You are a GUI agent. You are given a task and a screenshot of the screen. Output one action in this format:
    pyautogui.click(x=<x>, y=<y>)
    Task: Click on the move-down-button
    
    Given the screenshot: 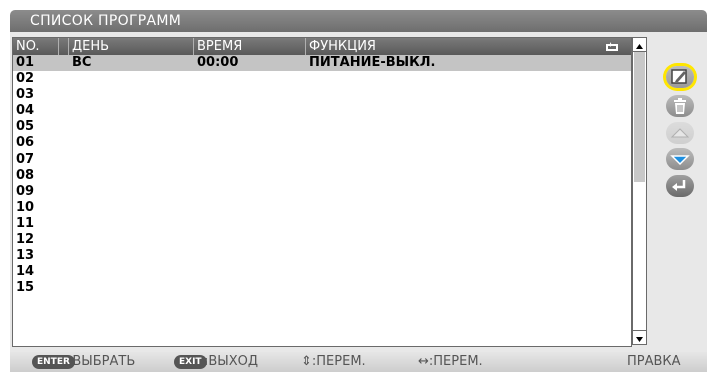 What is the action you would take?
    pyautogui.click(x=680, y=159)
    